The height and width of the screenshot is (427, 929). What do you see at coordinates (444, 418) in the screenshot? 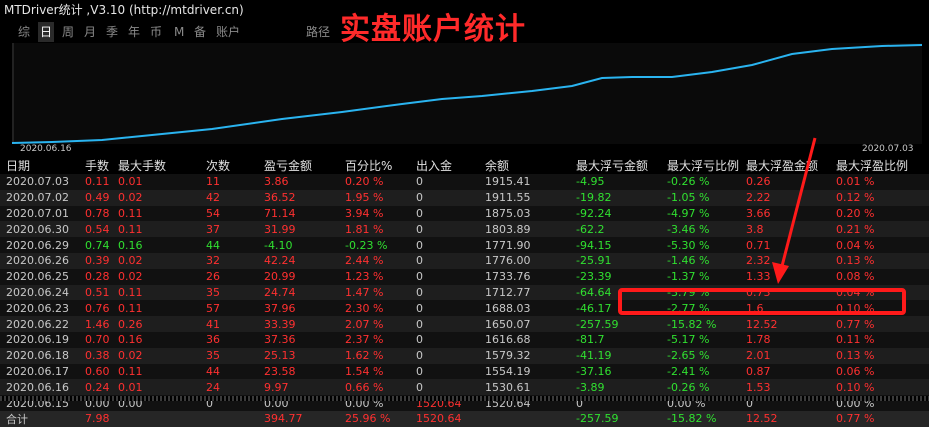
I see `total-io: 1520.64` at bounding box center [444, 418].